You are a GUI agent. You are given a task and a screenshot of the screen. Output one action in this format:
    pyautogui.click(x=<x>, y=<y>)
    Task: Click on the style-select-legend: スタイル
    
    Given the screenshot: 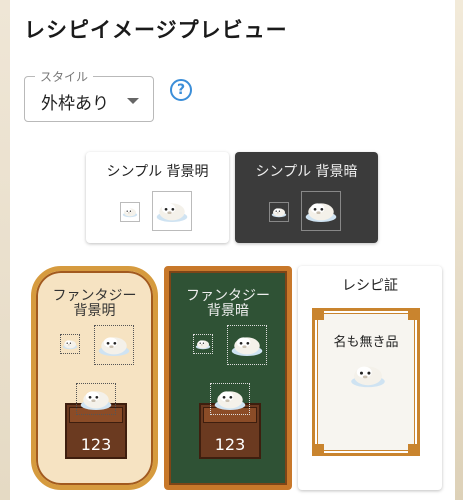 What is the action you would take?
    pyautogui.click(x=64, y=76)
    